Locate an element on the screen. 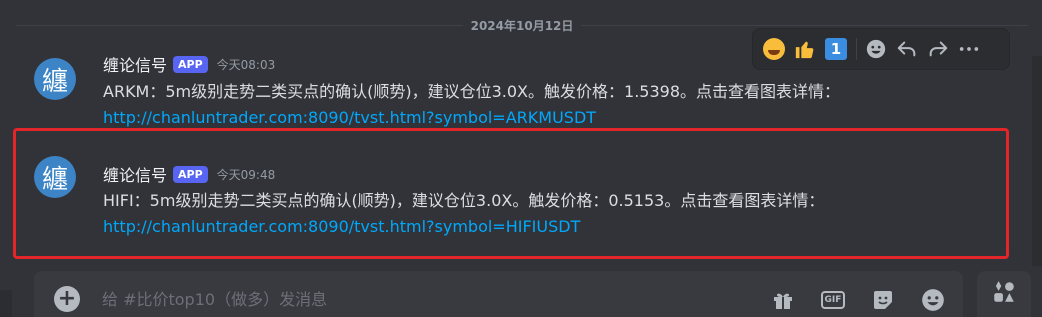 The image size is (1042, 317). date-divider-text: 2024年10月12日 is located at coordinates (522, 25).